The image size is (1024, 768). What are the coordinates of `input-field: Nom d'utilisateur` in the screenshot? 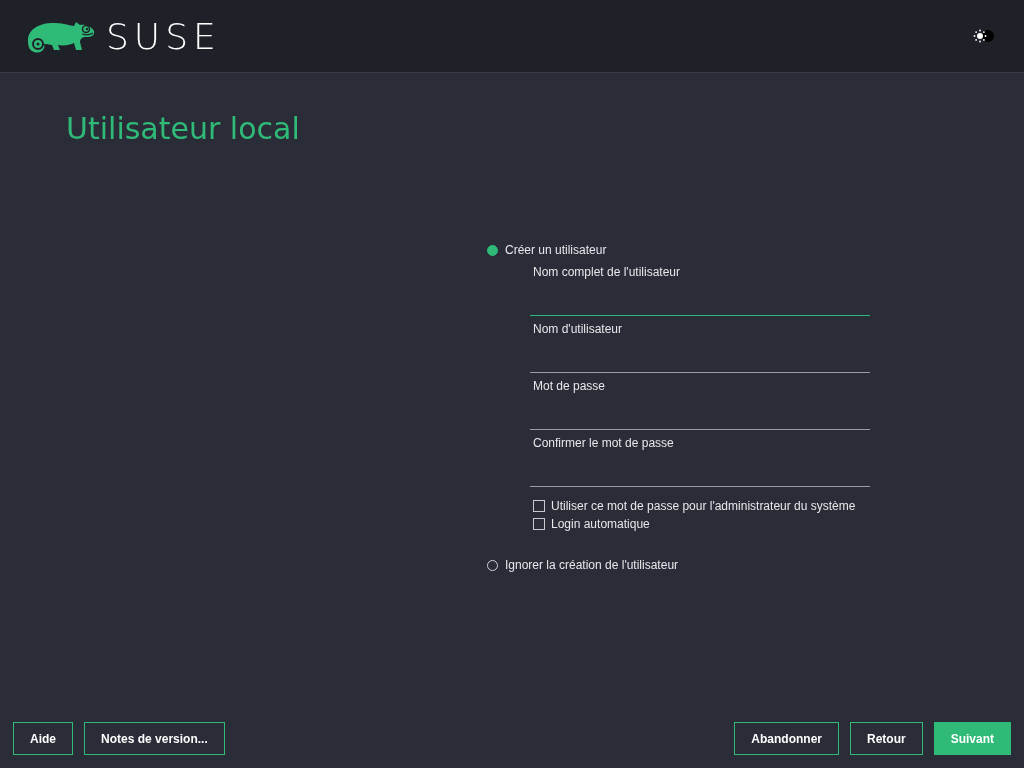 It's located at (700, 345).